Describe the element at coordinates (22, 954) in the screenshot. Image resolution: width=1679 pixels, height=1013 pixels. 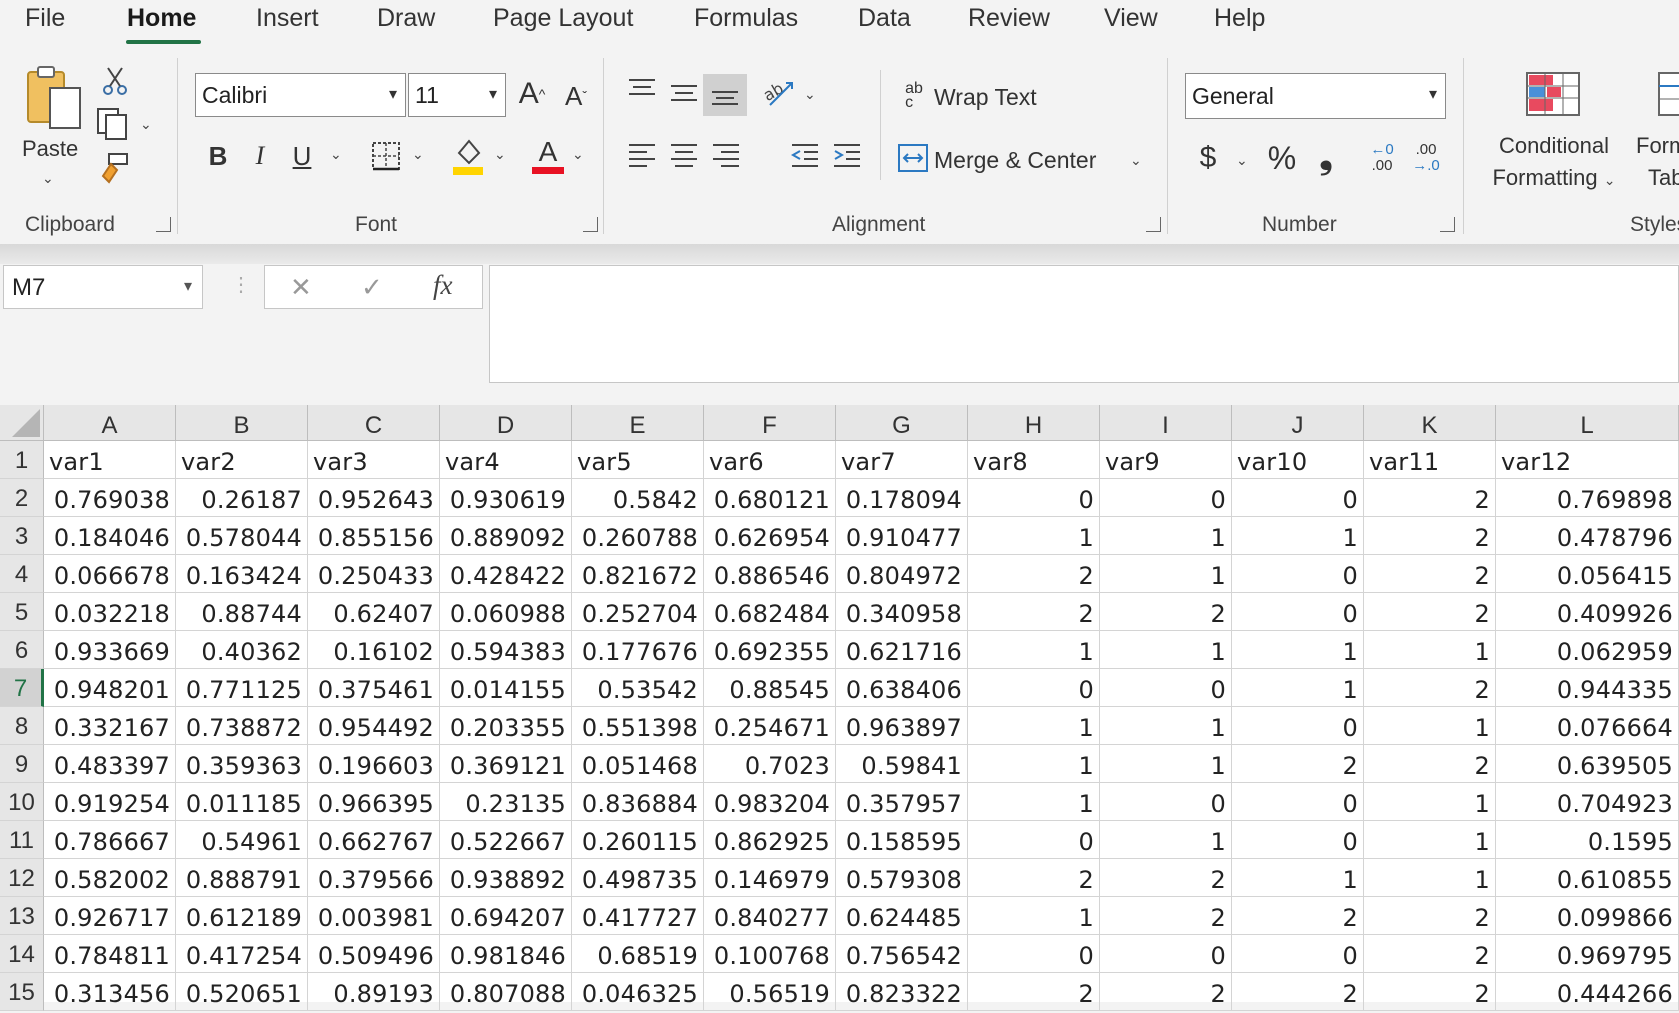
I see `row-header-14: 14` at that location.